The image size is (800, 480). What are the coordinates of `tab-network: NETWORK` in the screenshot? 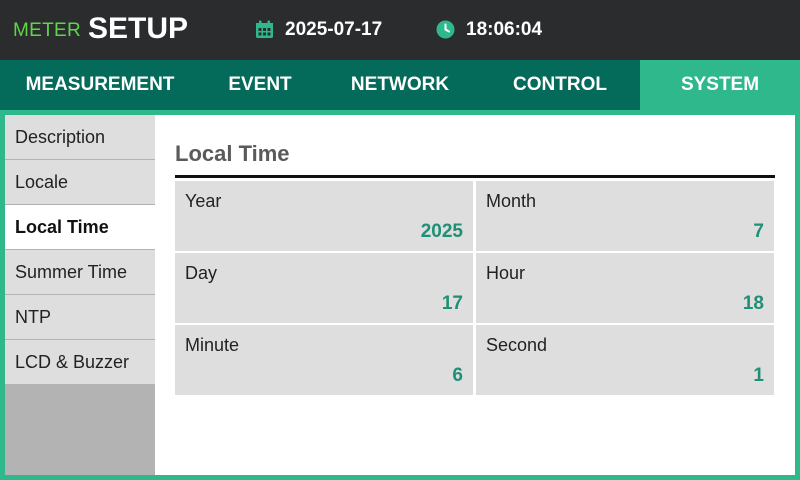 It's located at (400, 85).